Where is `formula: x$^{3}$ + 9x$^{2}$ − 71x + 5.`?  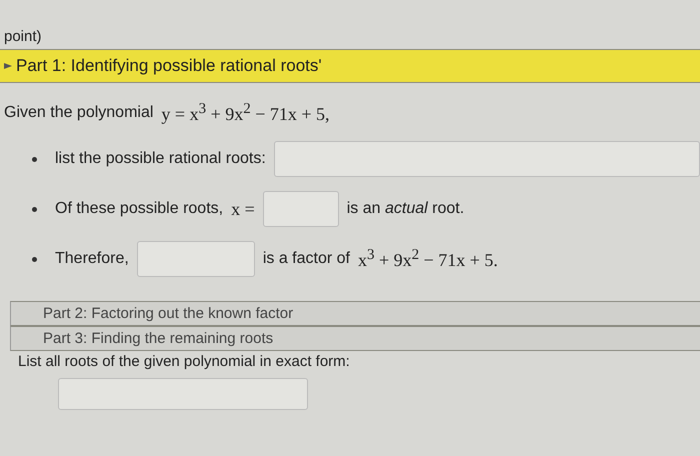 formula: x$^{3}$ + 9x$^{2}$ − 71x + 5. is located at coordinates (428, 259).